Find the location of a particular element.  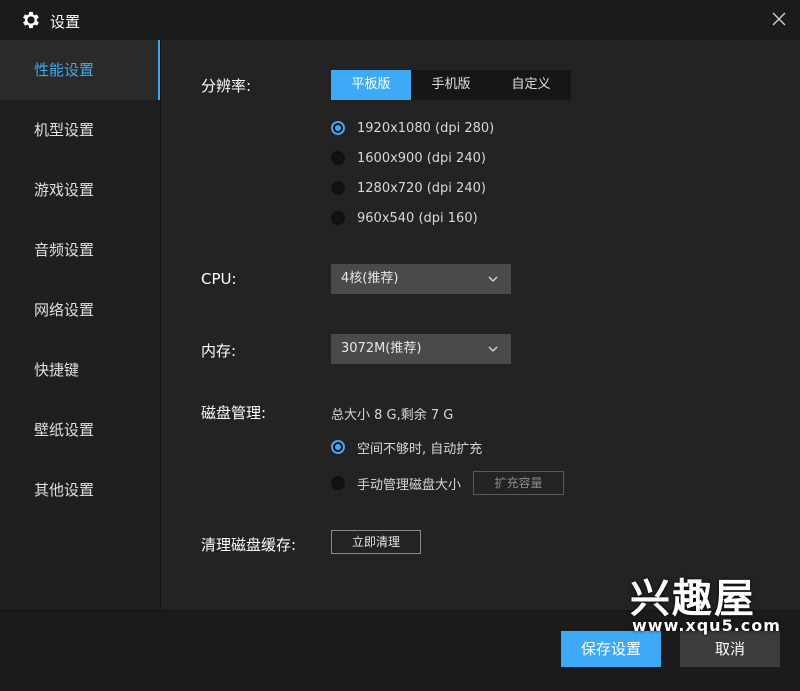

sidebar-item-label: 音频设置 is located at coordinates (64, 250).